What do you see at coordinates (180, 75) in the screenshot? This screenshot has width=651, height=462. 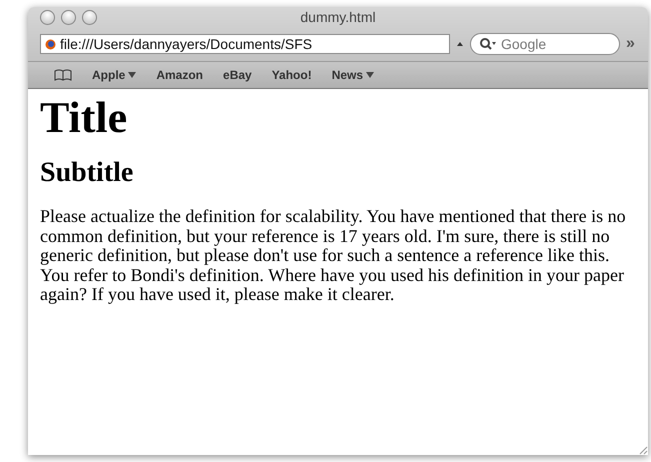 I see `bookmark-link: Amazon` at bounding box center [180, 75].